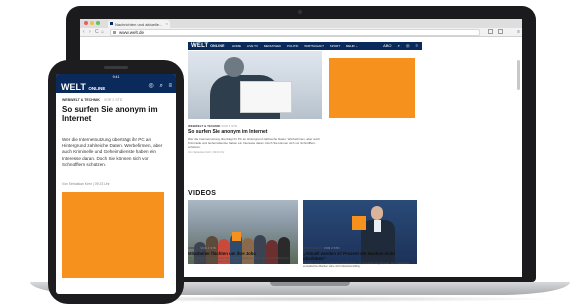 The height and width of the screenshot is (308, 577). I want to click on menu-icon: ≡, so click(417, 45).